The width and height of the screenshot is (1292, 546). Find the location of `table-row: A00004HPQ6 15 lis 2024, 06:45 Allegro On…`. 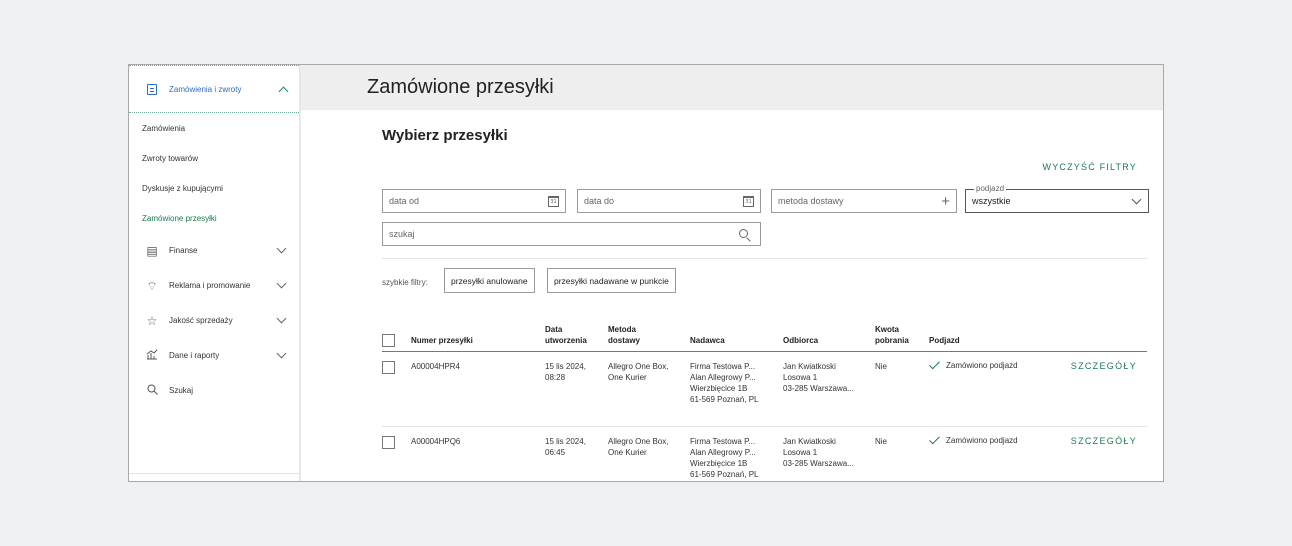

table-row: A00004HPQ6 15 lis 2024, 06:45 Allegro On… is located at coordinates (764, 454).